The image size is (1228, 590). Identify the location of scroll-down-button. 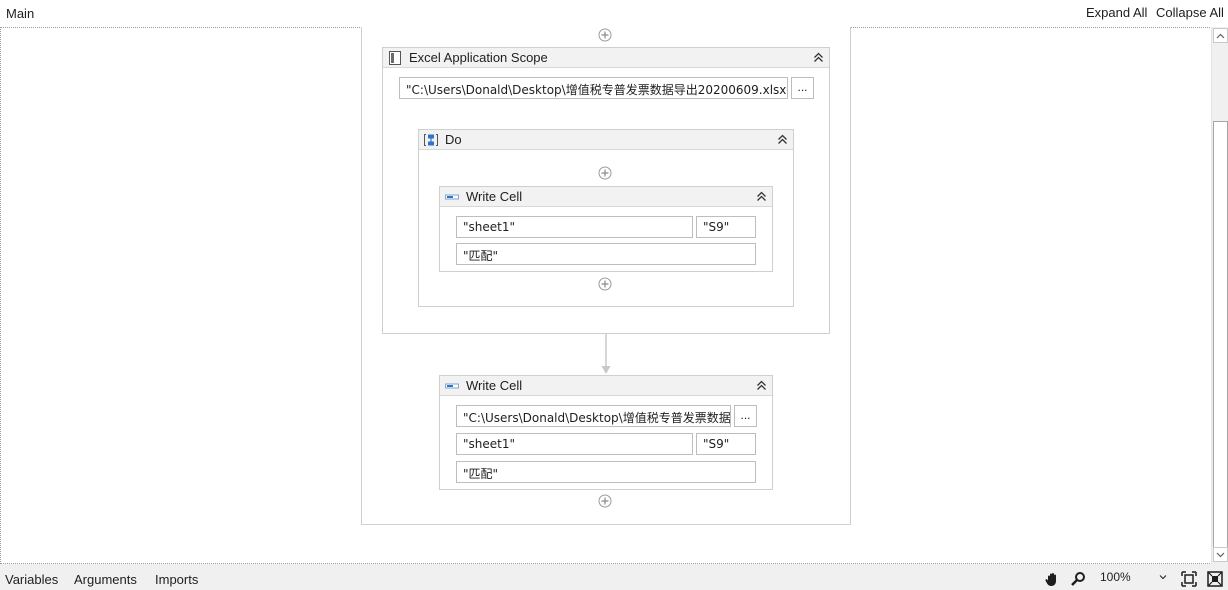
(1220, 554).